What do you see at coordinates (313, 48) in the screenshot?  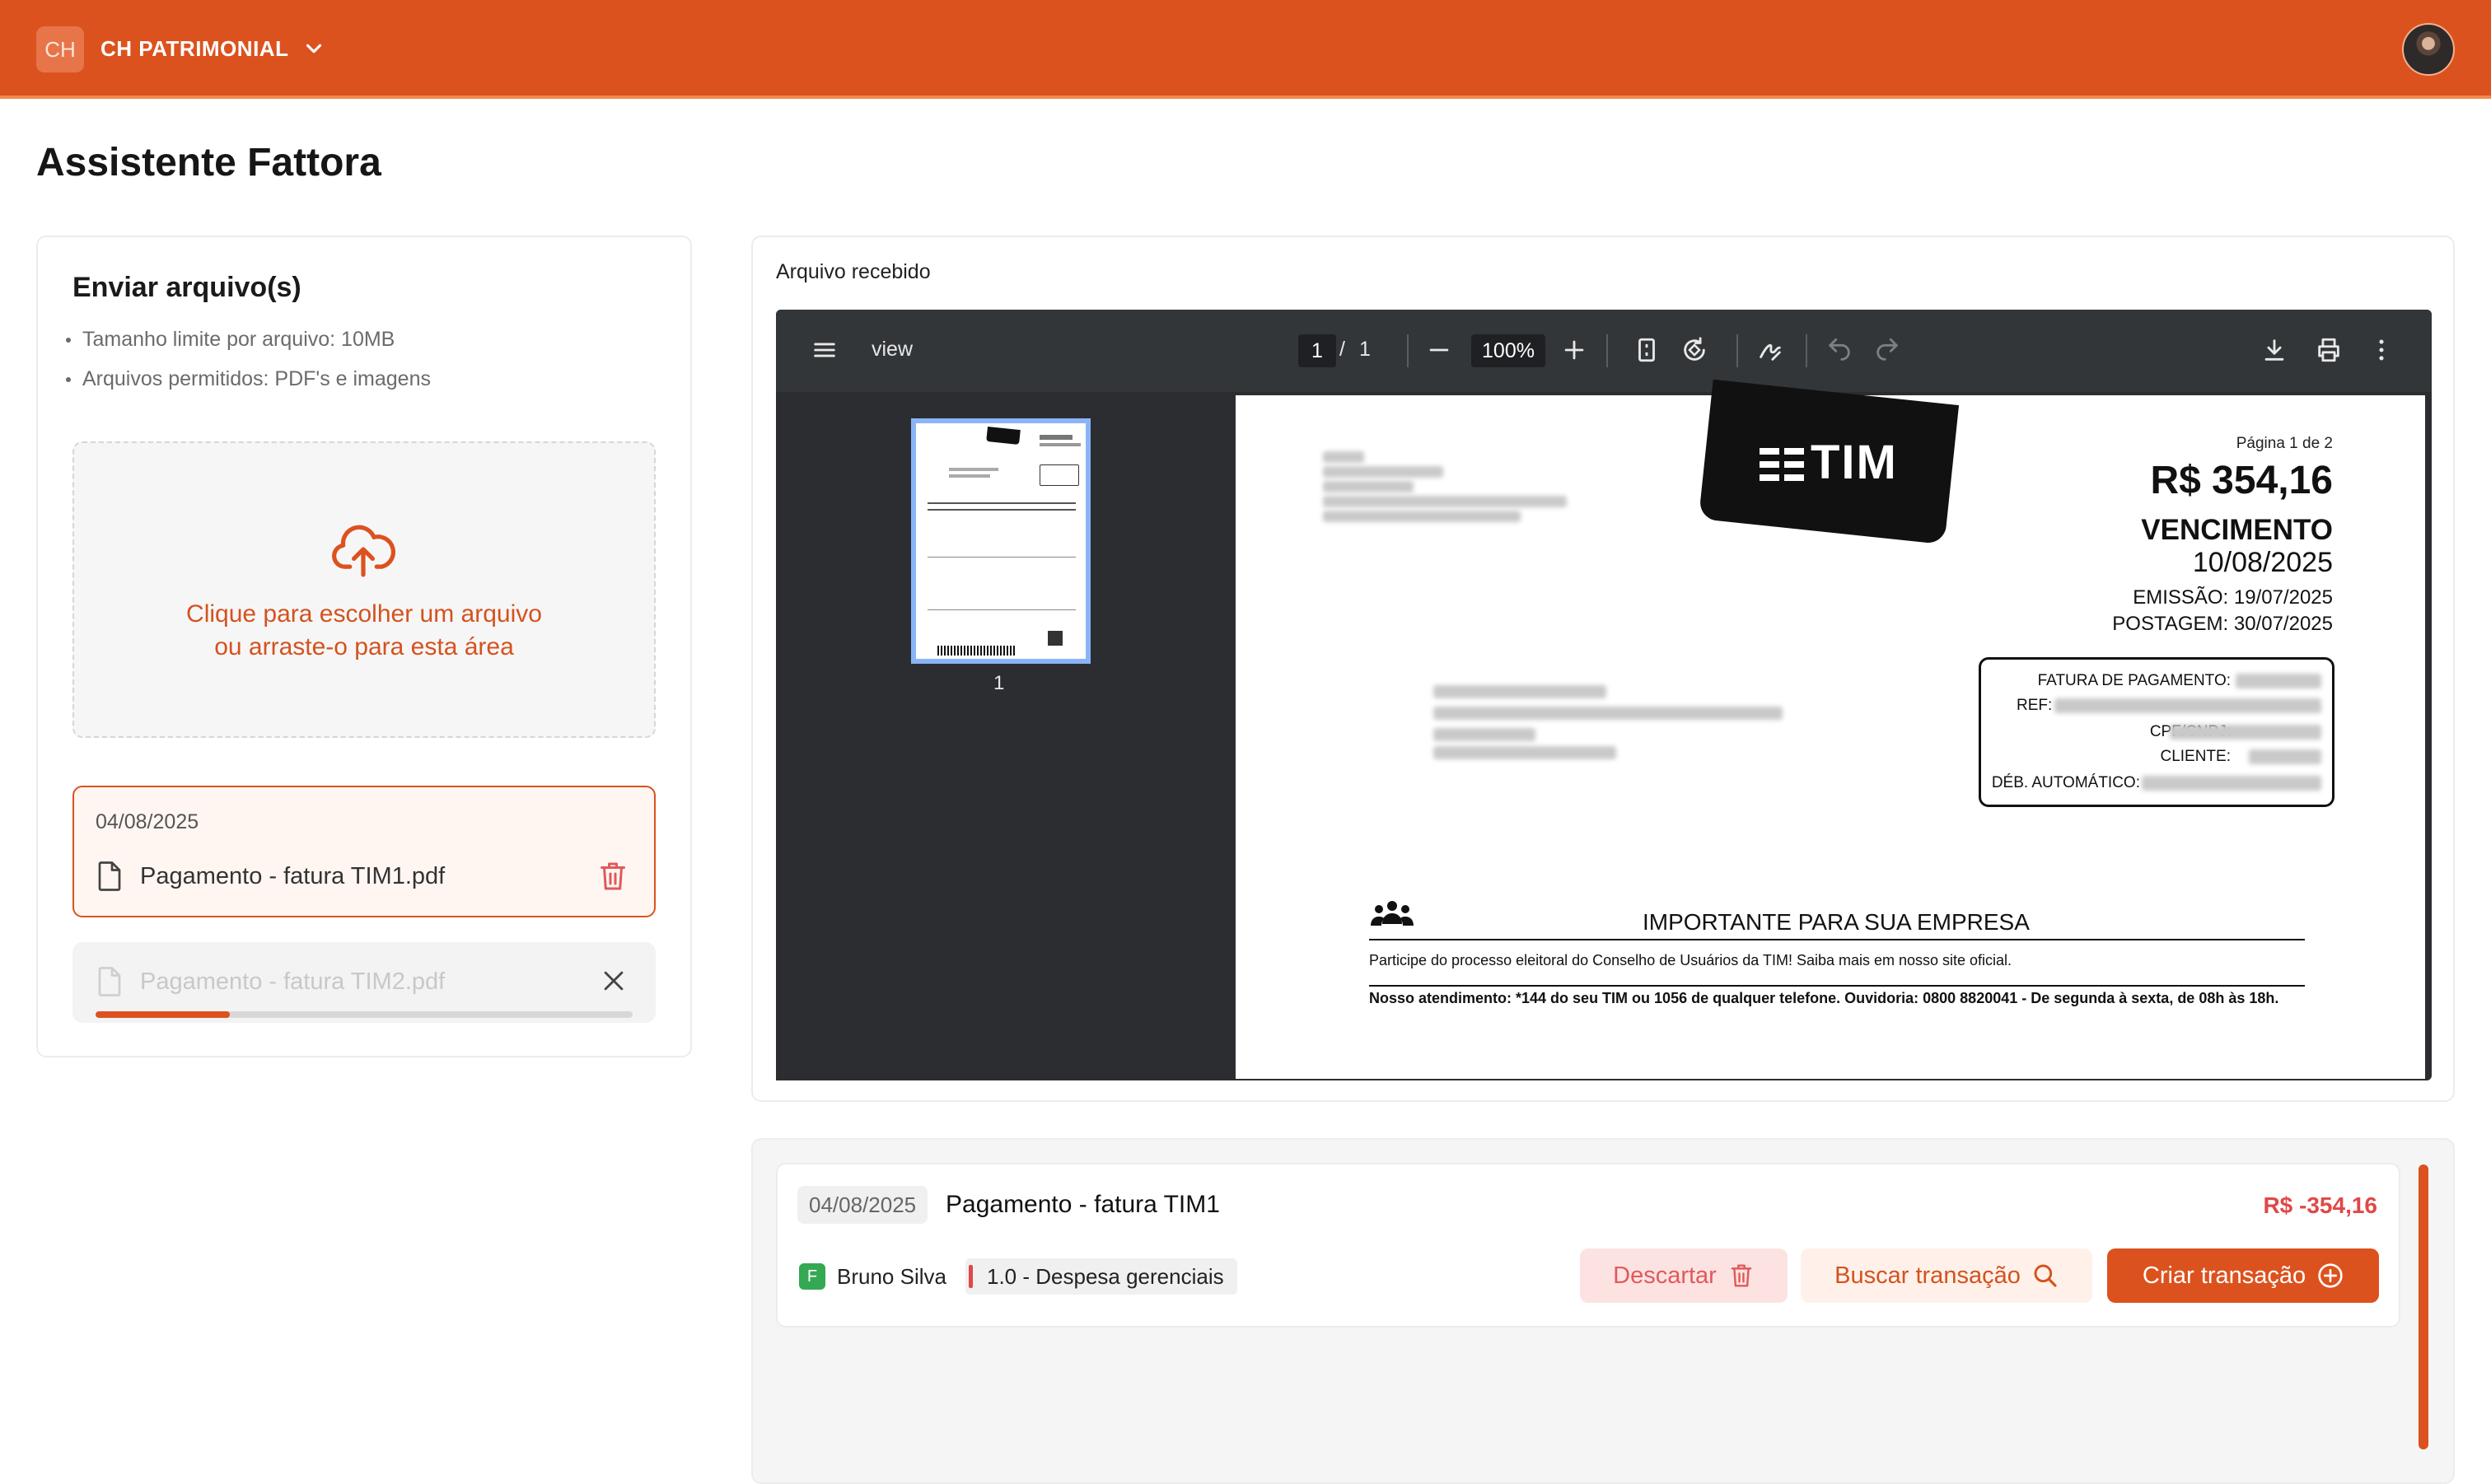 I see `chevron-down-icon` at bounding box center [313, 48].